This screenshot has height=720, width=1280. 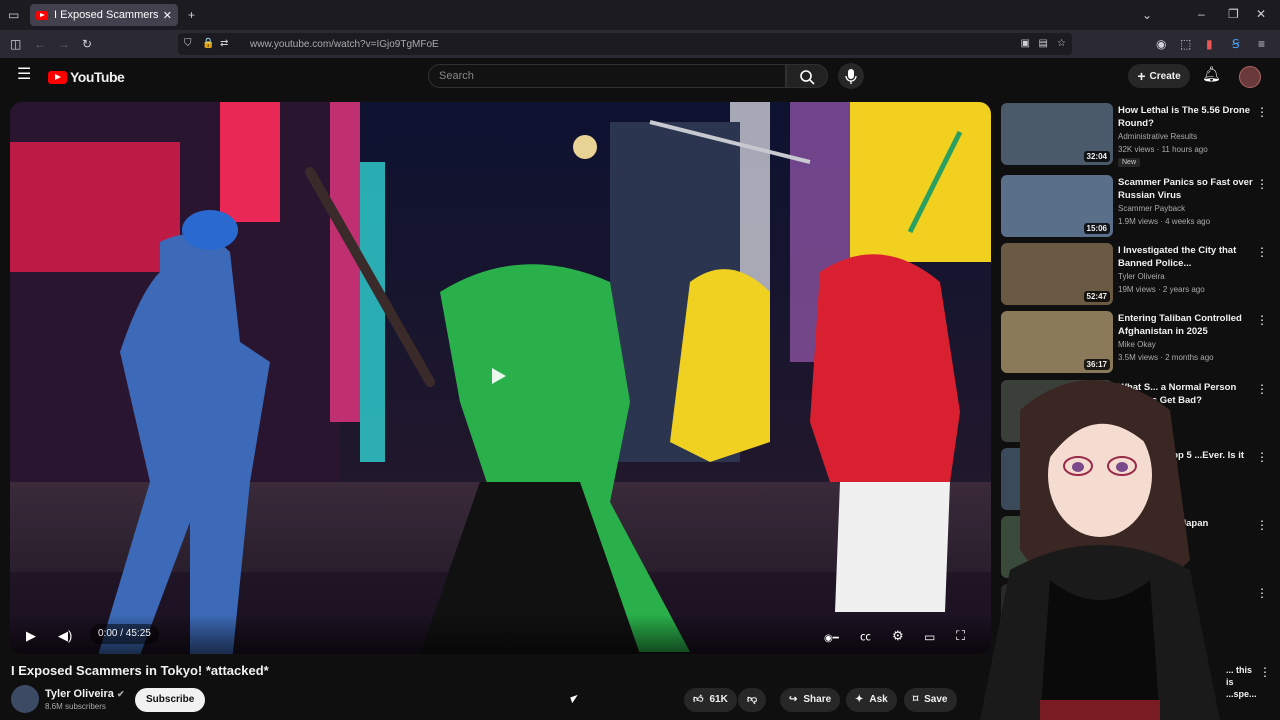 I want to click on thumbs-up-icon: 👍︎, so click(x=698, y=699).